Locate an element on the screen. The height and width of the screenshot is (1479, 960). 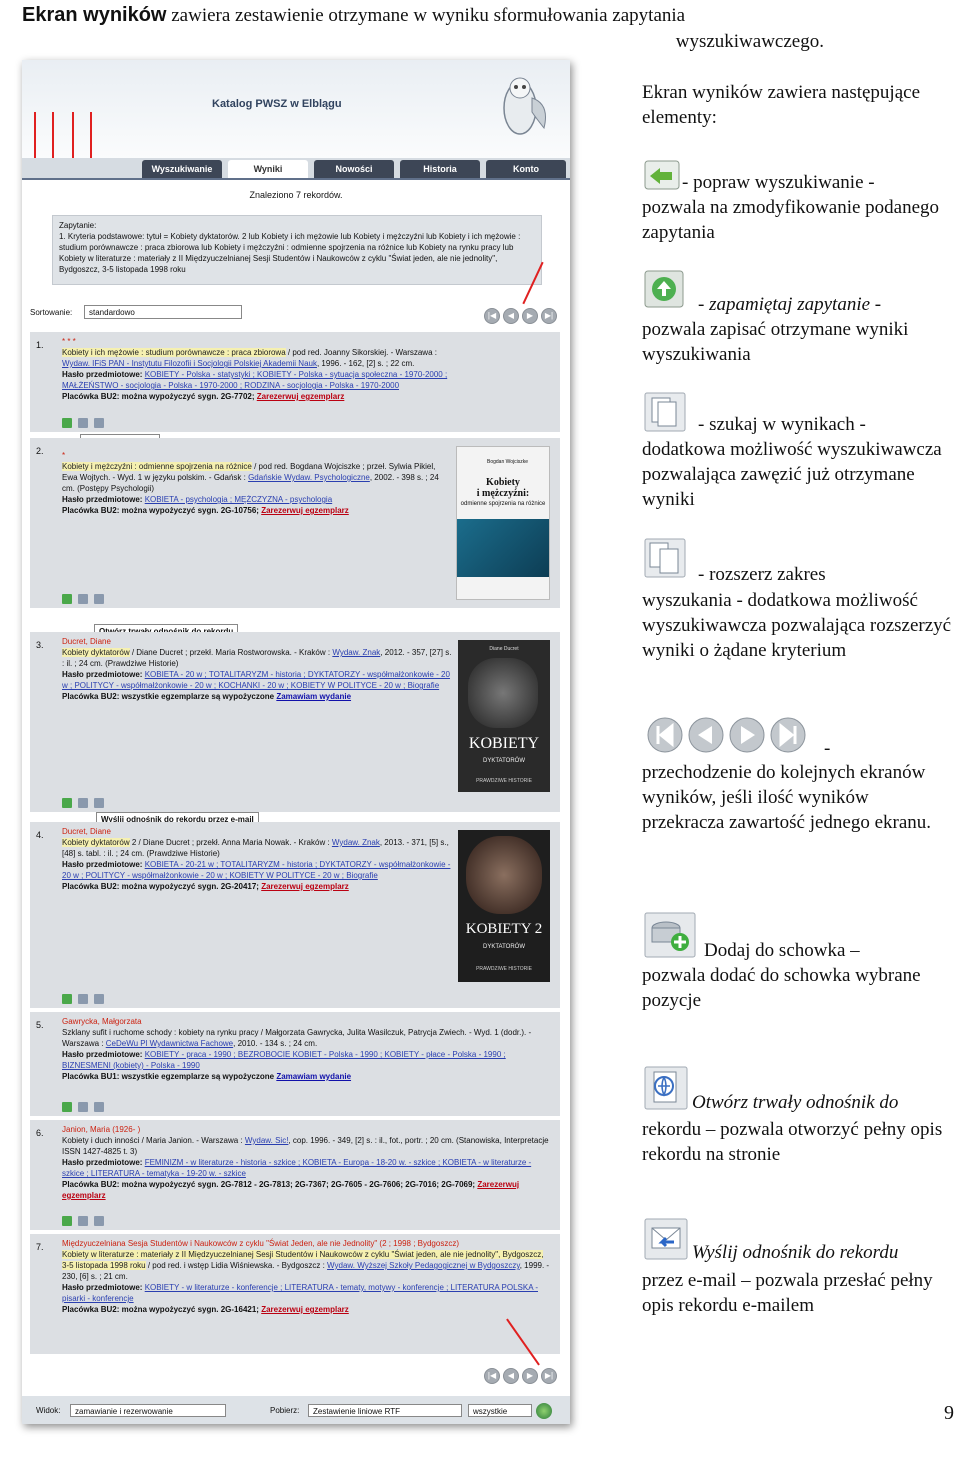
record-number: 3. is located at coordinates (40, 645).